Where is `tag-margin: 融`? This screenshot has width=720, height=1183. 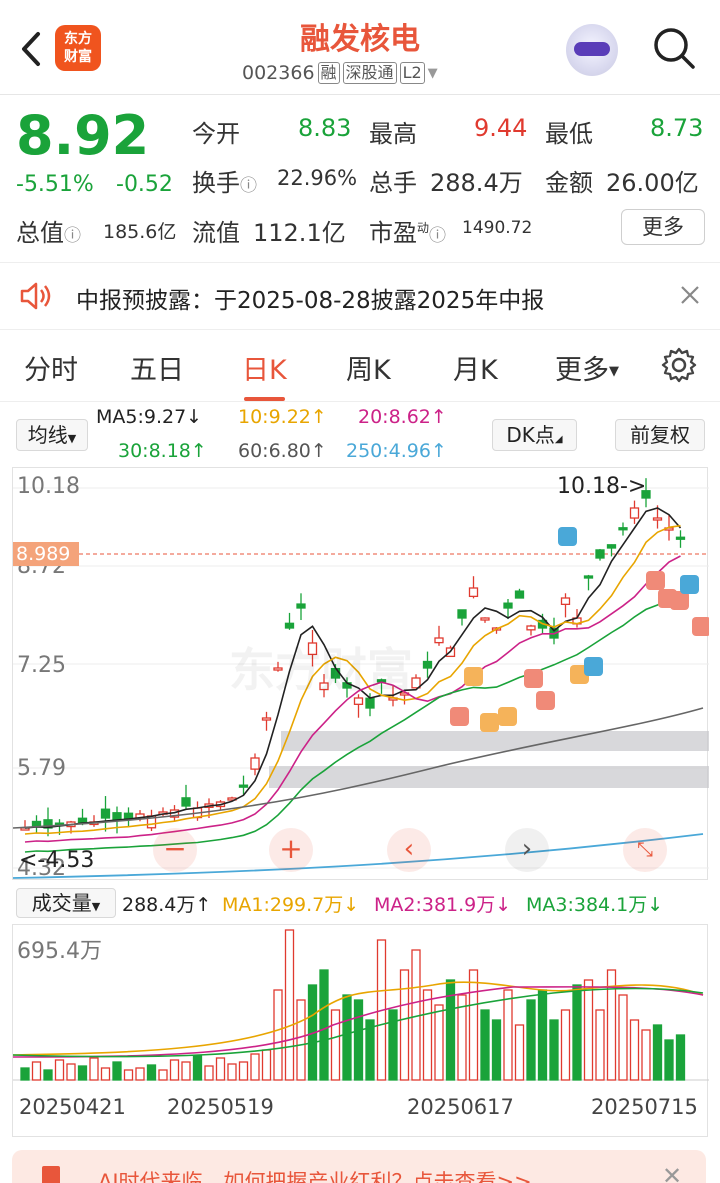
tag-margin: 融 is located at coordinates (328, 73).